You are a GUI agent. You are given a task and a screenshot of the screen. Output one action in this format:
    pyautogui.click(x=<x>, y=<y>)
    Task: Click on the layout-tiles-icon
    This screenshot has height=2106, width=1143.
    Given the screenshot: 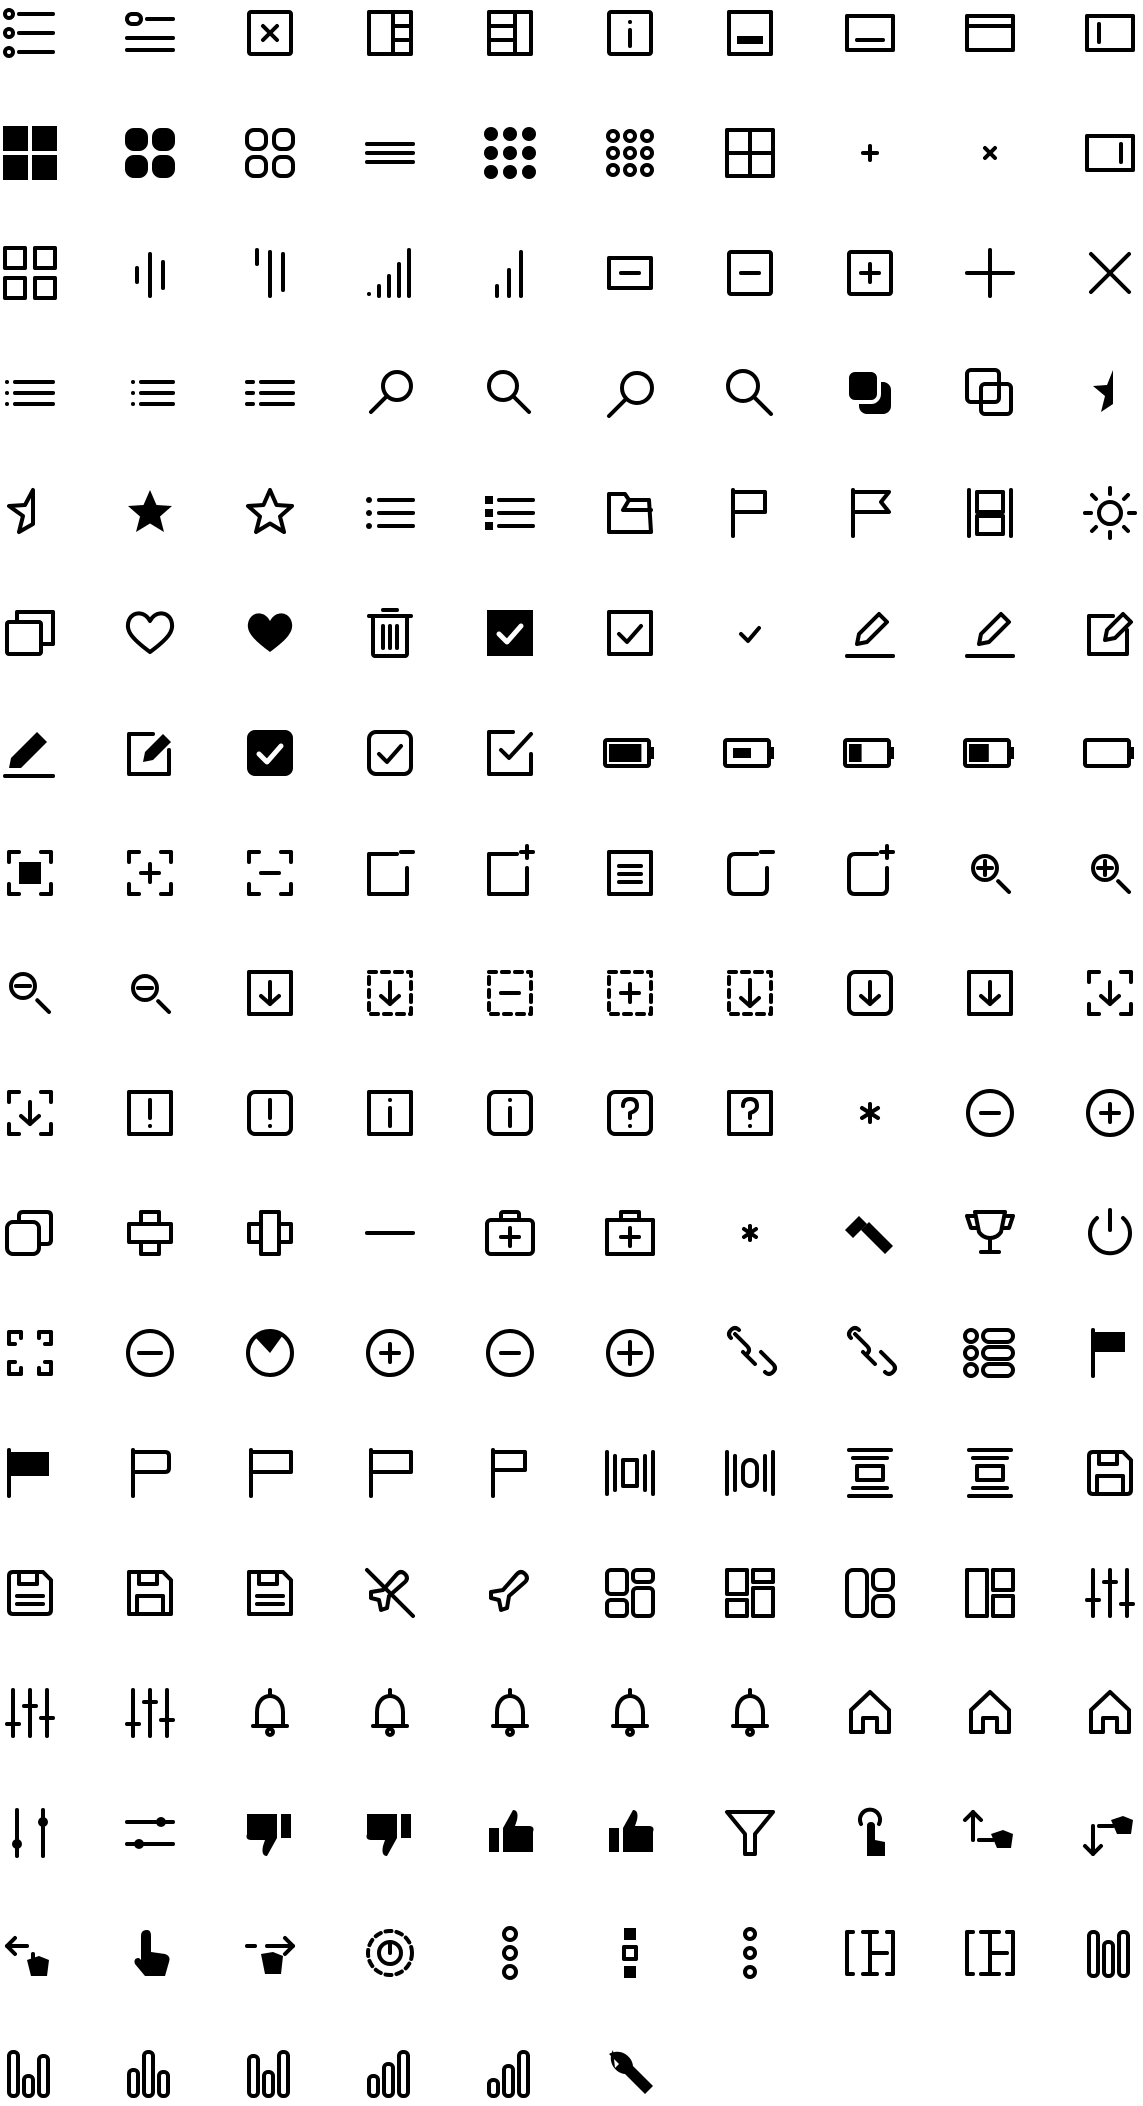 What is the action you would take?
    pyautogui.click(x=870, y=1593)
    